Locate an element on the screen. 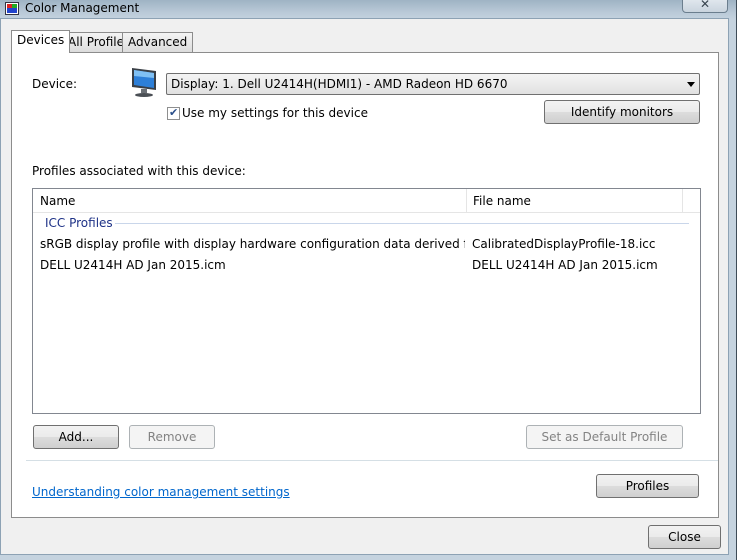 This screenshot has width=737, height=560. profiles-section-label: Profiles associated with this device: is located at coordinates (139, 171).